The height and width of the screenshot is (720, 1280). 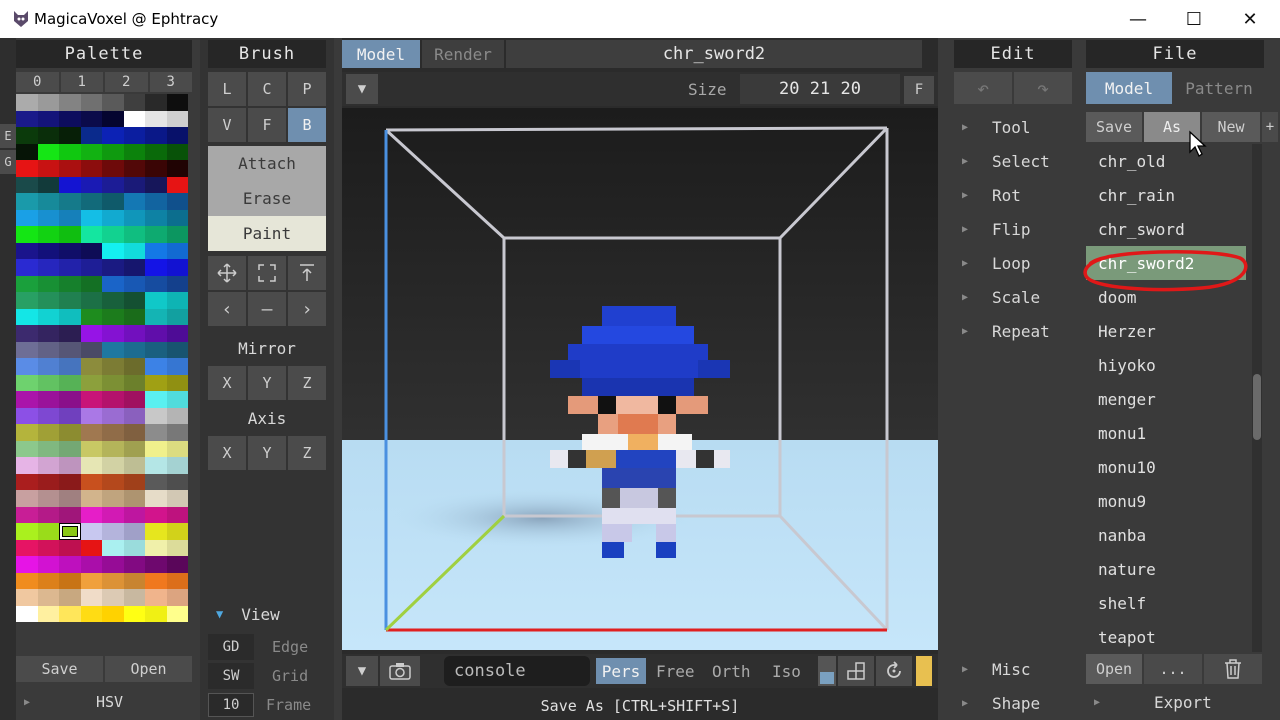 I want to click on chevron-right-icon: ›, so click(x=307, y=309).